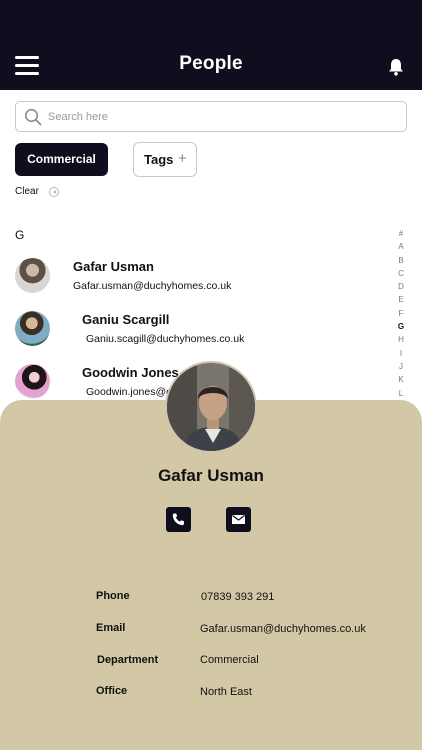 This screenshot has height=750, width=422. Describe the element at coordinates (211, 63) in the screenshot. I see `page-title: People` at that location.